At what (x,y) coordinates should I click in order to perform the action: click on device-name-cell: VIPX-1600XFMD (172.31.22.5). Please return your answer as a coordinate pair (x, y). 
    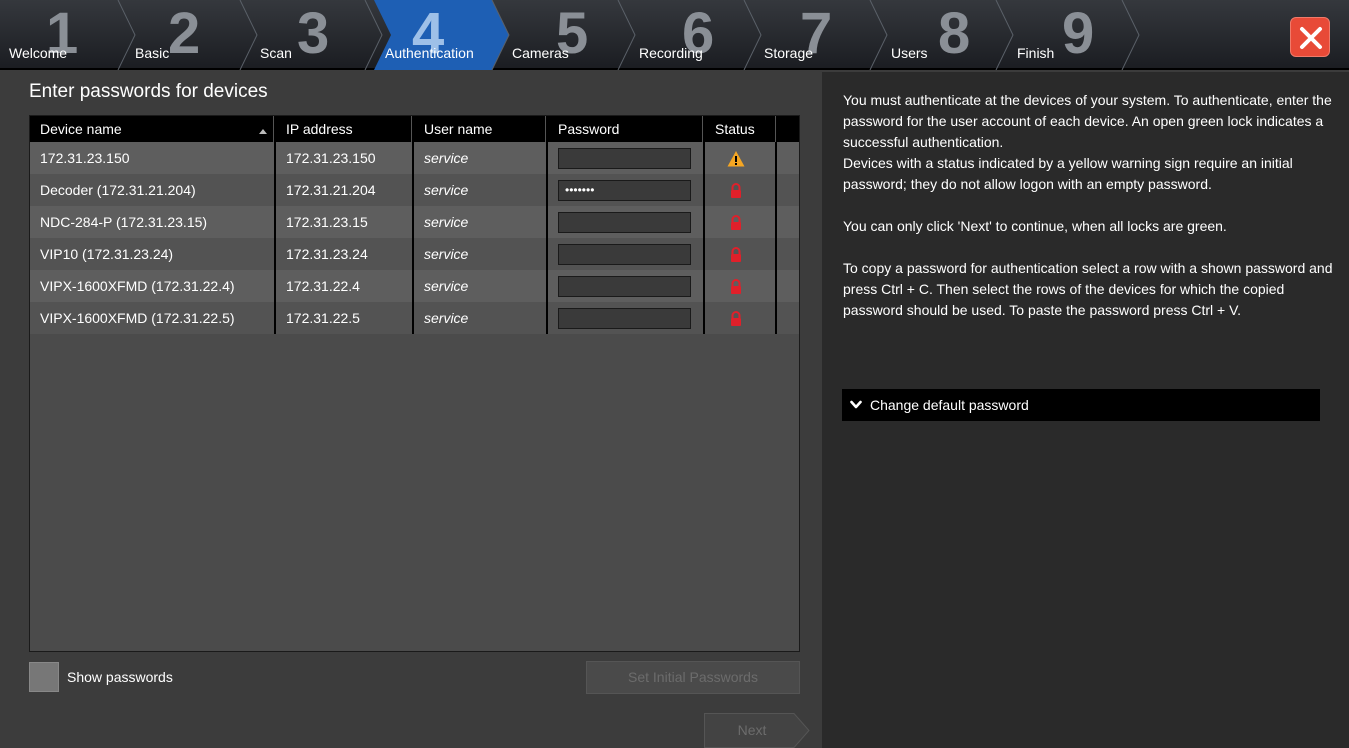
    Looking at the image, I should click on (137, 318).